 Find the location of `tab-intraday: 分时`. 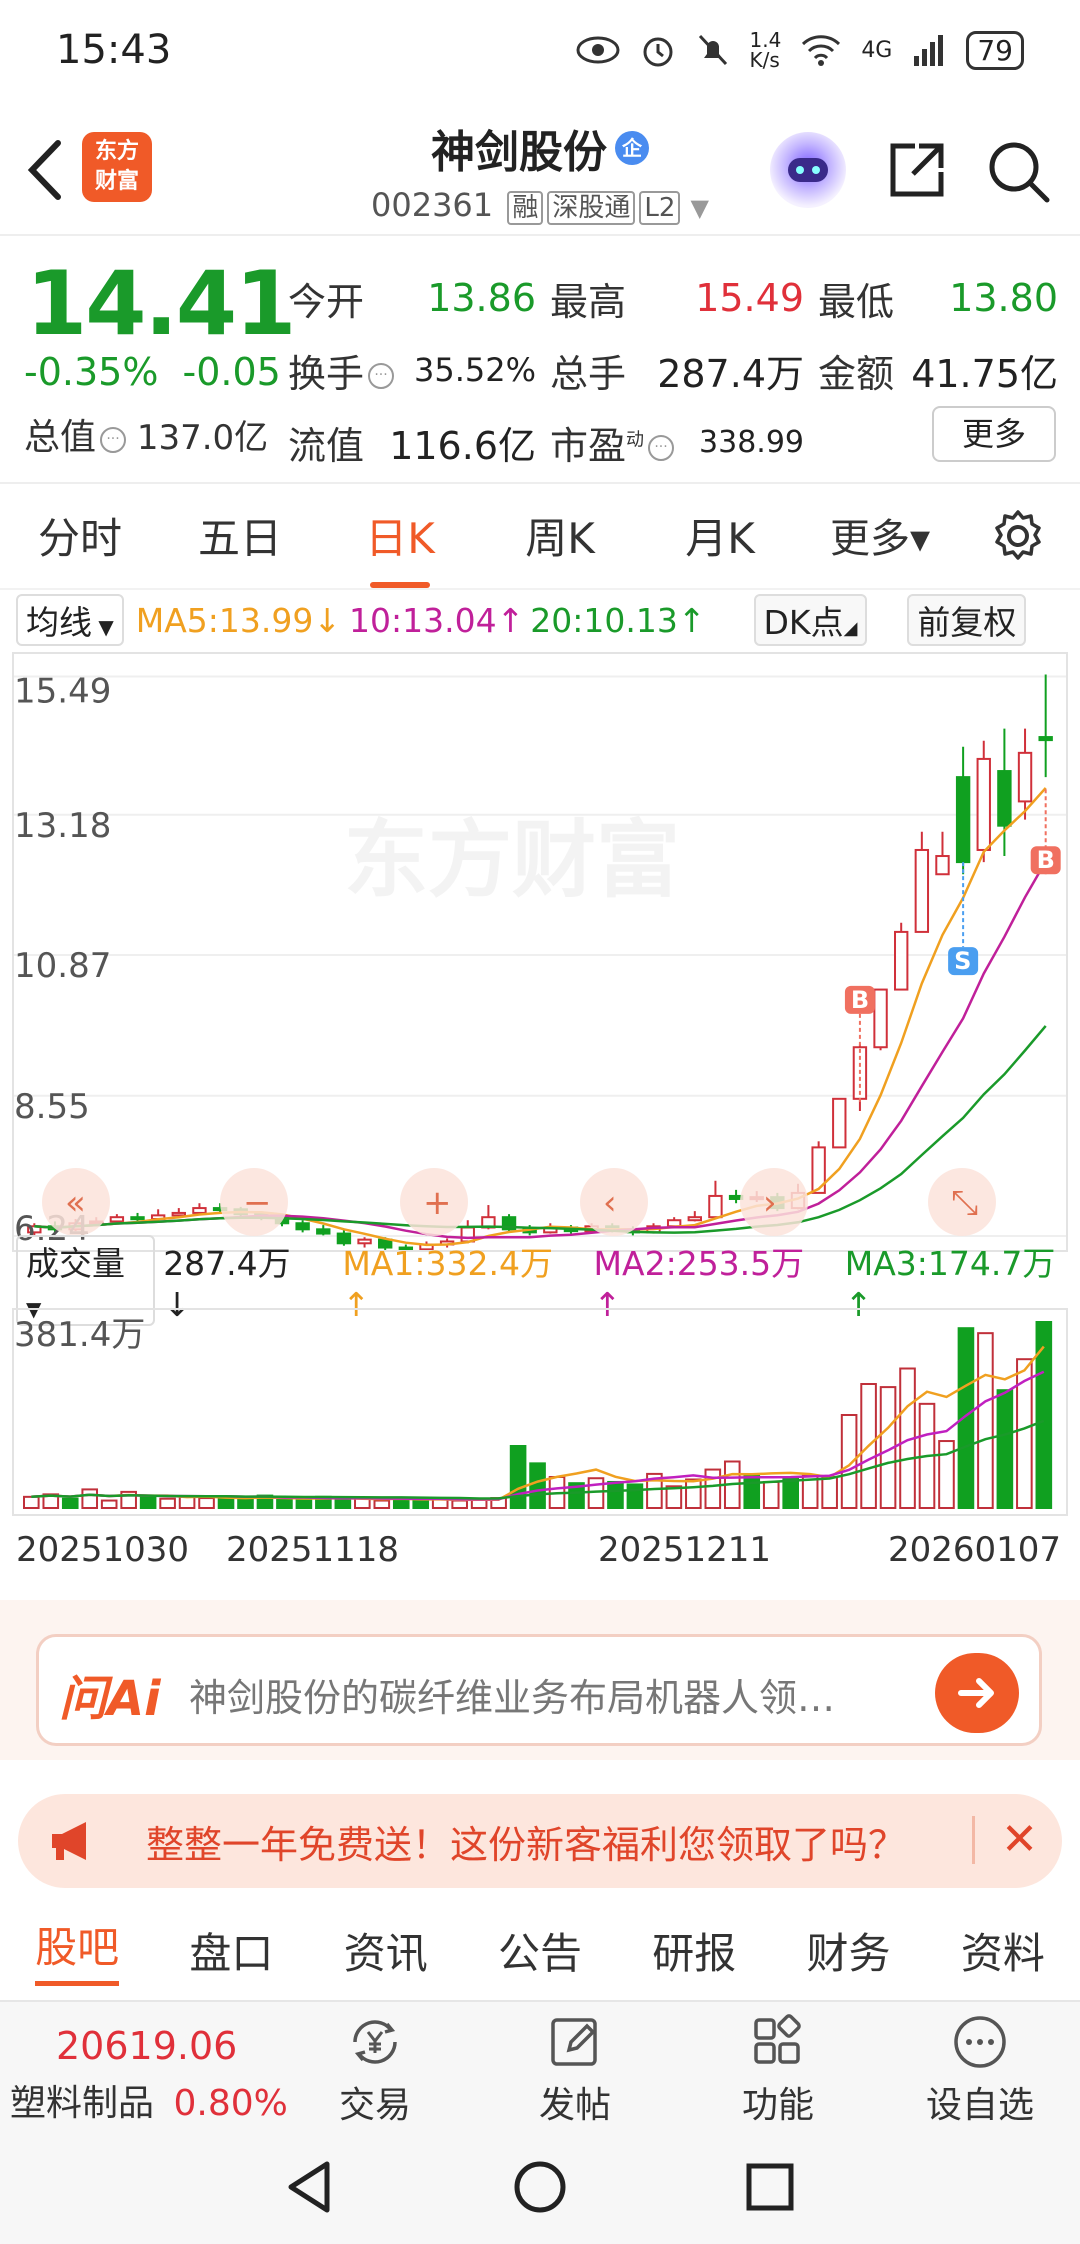

tab-intraday: 分时 is located at coordinates (80, 535).